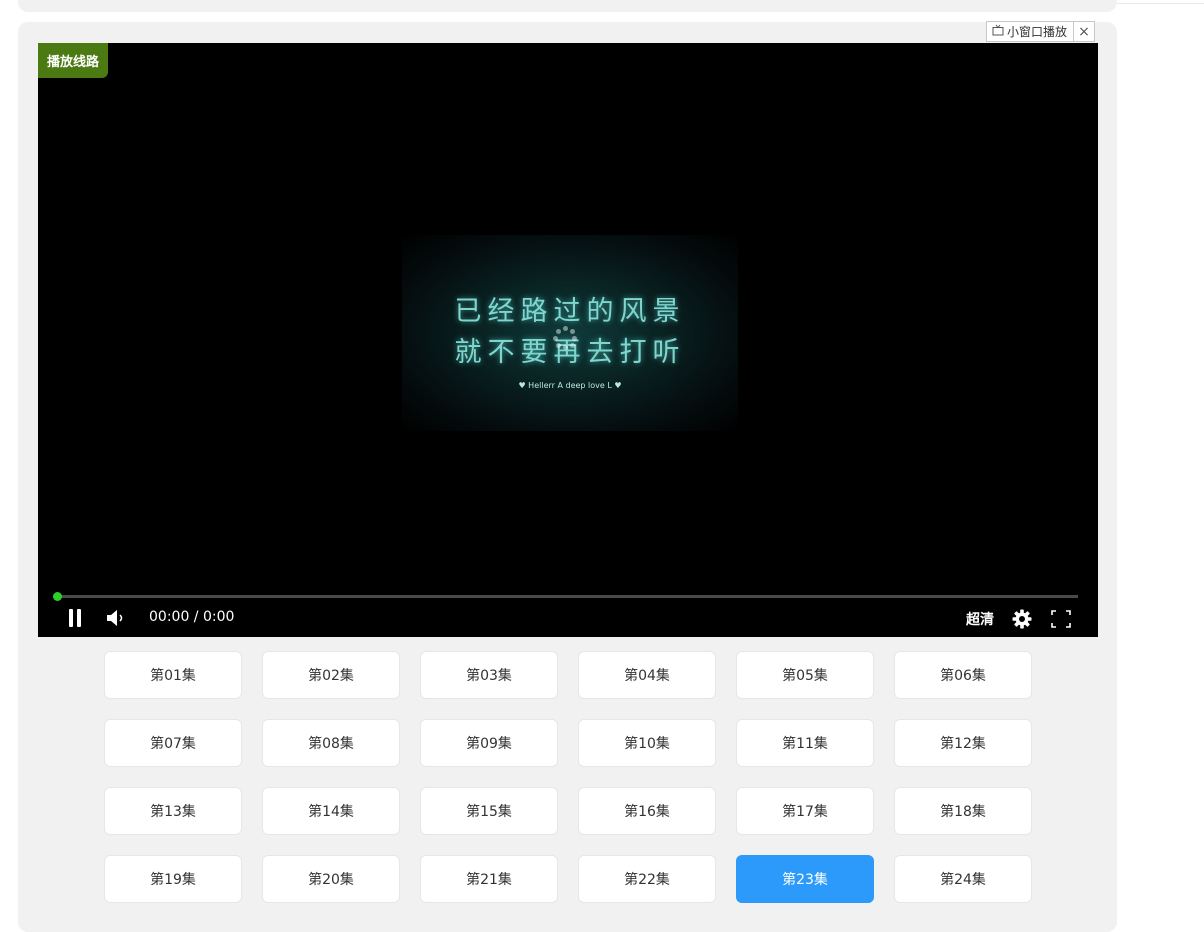 This screenshot has width=1204, height=932. I want to click on episode-button: 第20集, so click(331, 879).